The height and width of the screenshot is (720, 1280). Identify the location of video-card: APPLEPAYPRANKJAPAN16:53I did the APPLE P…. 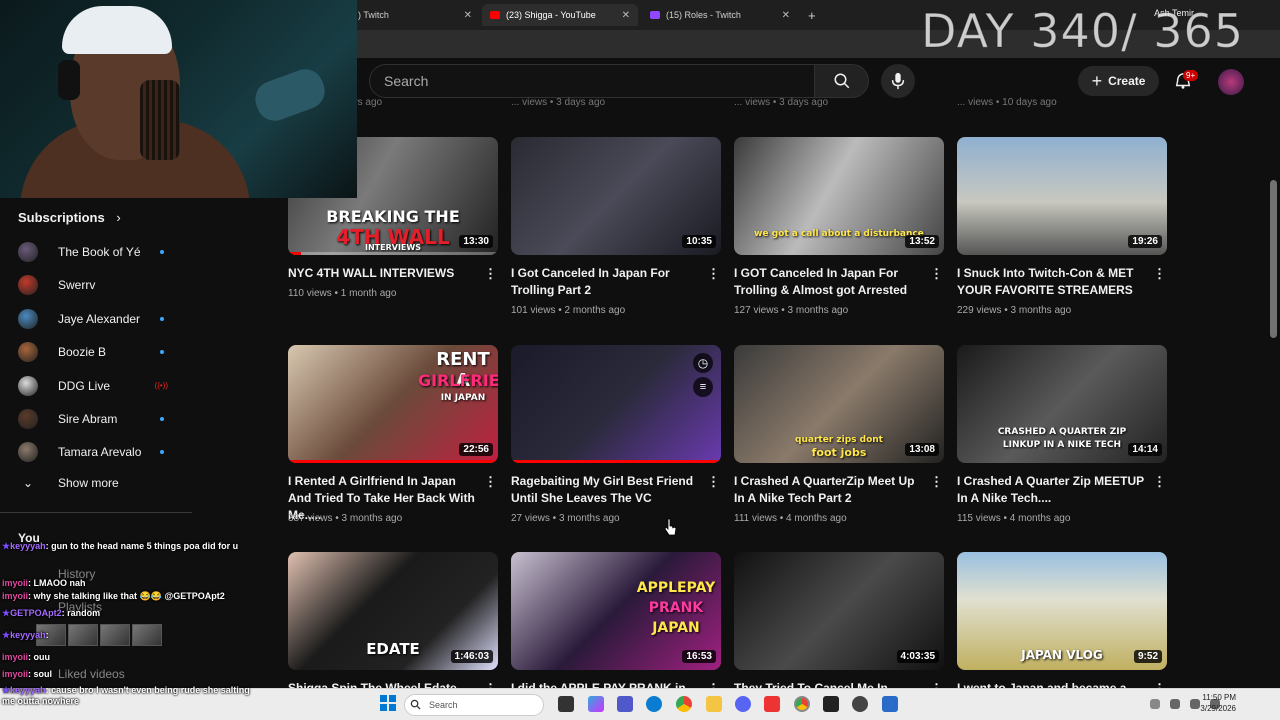
(616, 624).